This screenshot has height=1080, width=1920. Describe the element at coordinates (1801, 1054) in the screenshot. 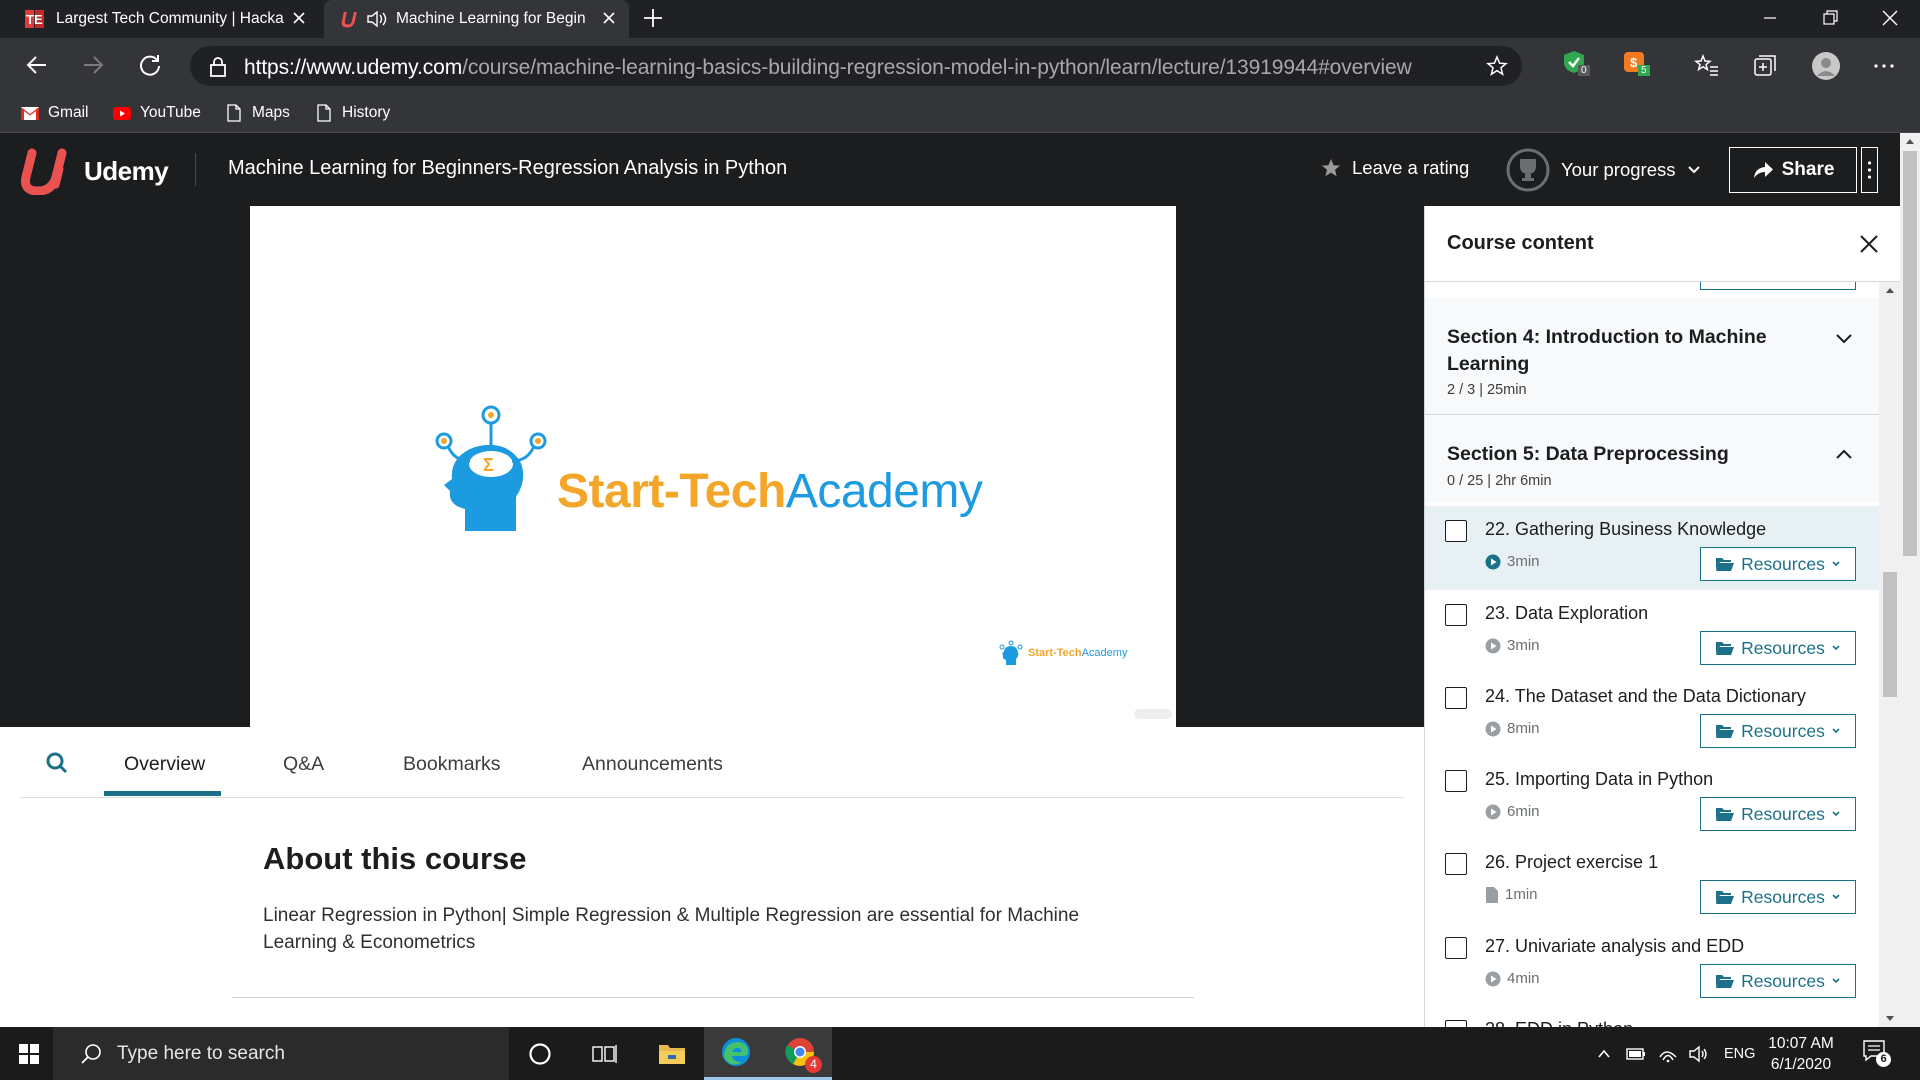

I see `system-clock: 10:07 AM 6/1/2020` at that location.